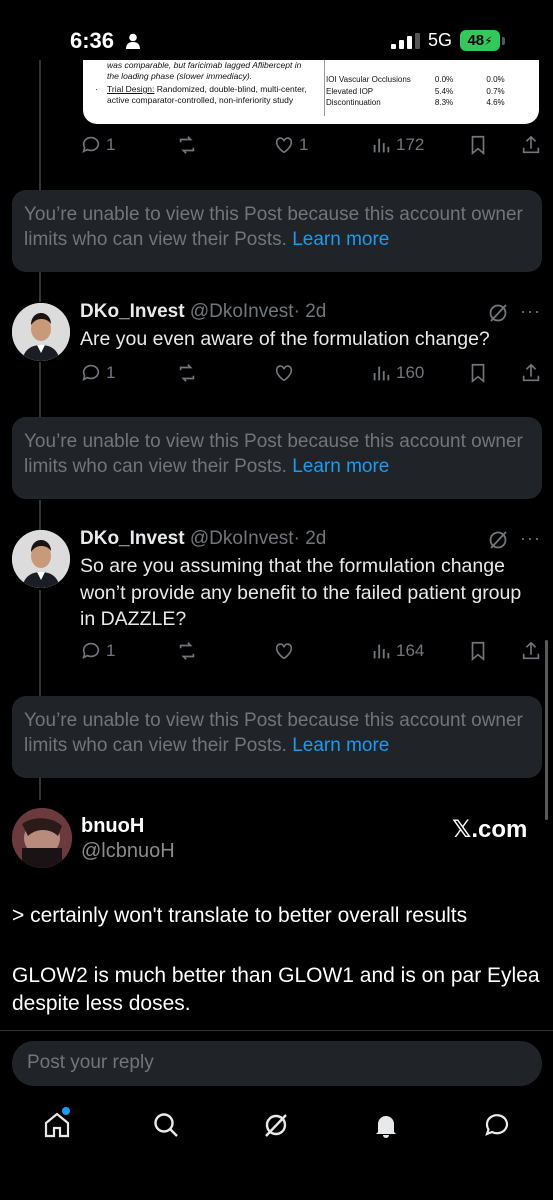  What do you see at coordinates (128, 851) in the screenshot?
I see `share-author-handle: @lcbnuoH` at bounding box center [128, 851].